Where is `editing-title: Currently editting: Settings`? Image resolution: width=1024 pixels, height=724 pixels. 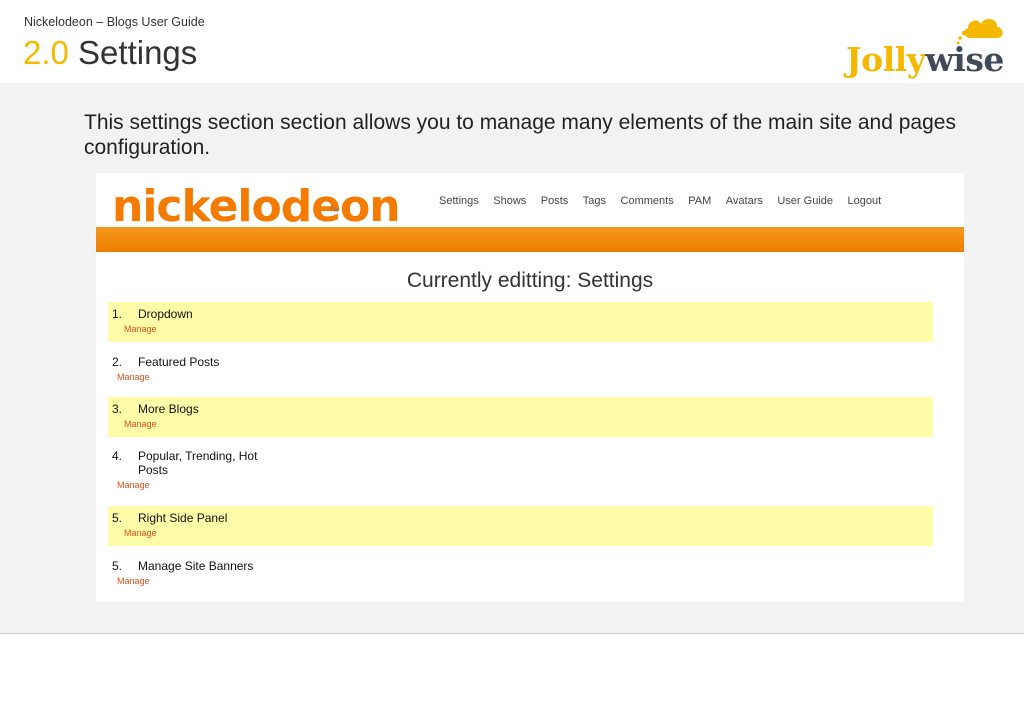
editing-title: Currently editting: Settings is located at coordinates (530, 280).